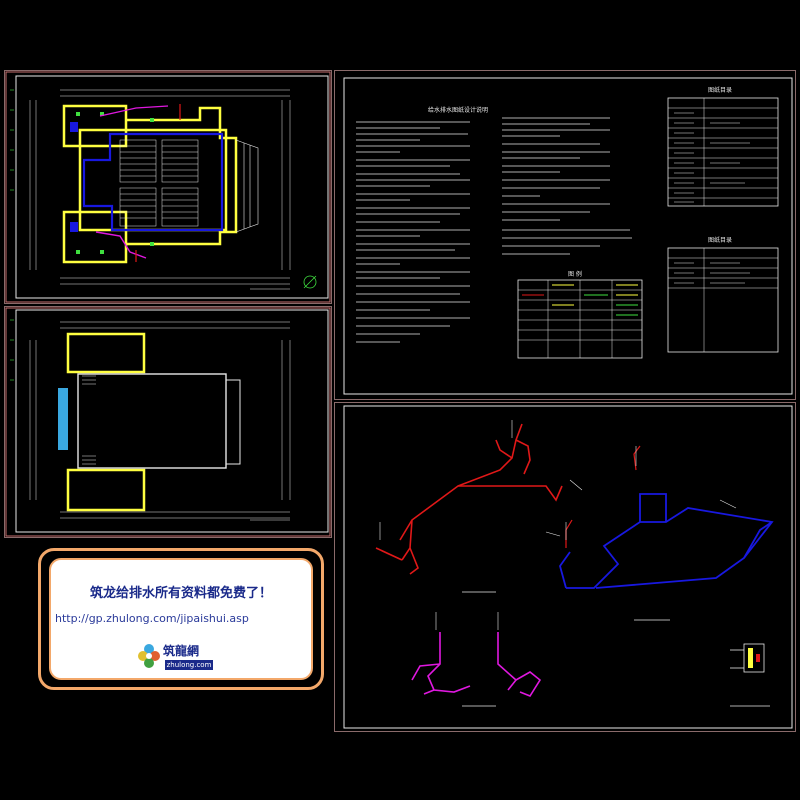 The width and height of the screenshot is (800, 800). I want to click on promo-title: 筑龙给排水所有资料都免费了！, so click(180, 593).